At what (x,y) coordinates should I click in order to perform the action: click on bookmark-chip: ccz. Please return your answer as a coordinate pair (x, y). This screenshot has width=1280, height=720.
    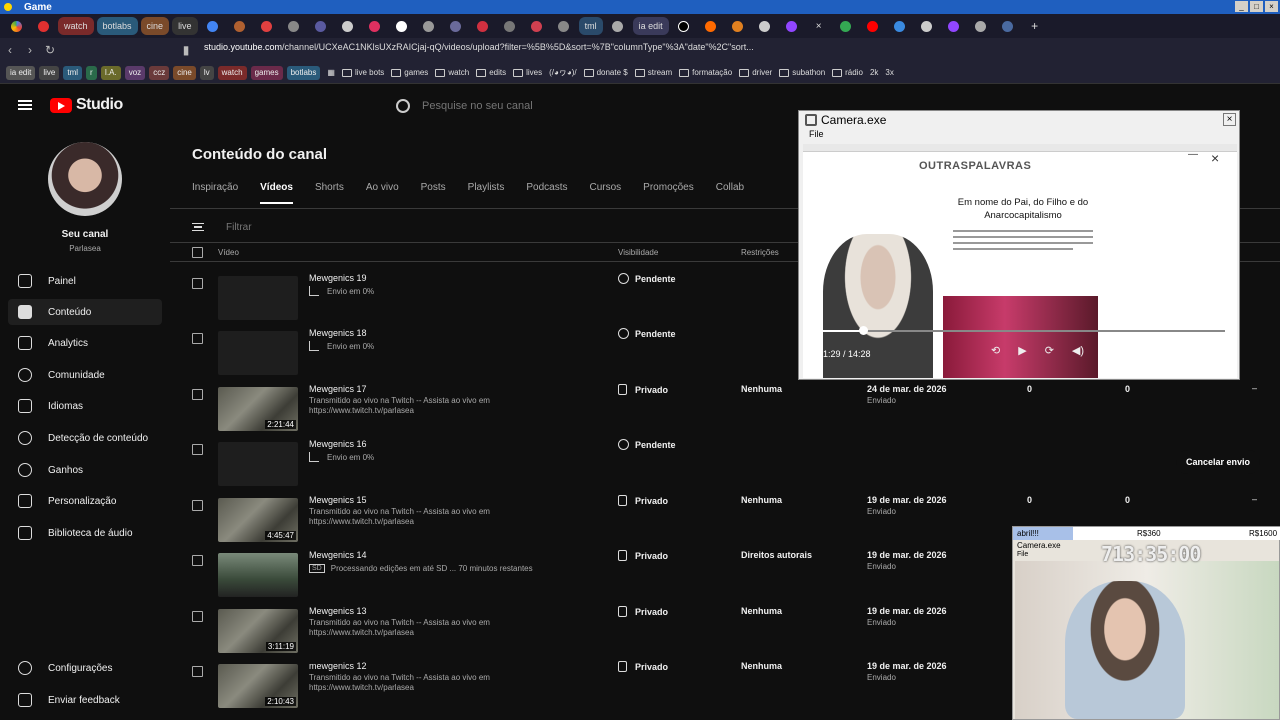
    Looking at the image, I should click on (159, 72).